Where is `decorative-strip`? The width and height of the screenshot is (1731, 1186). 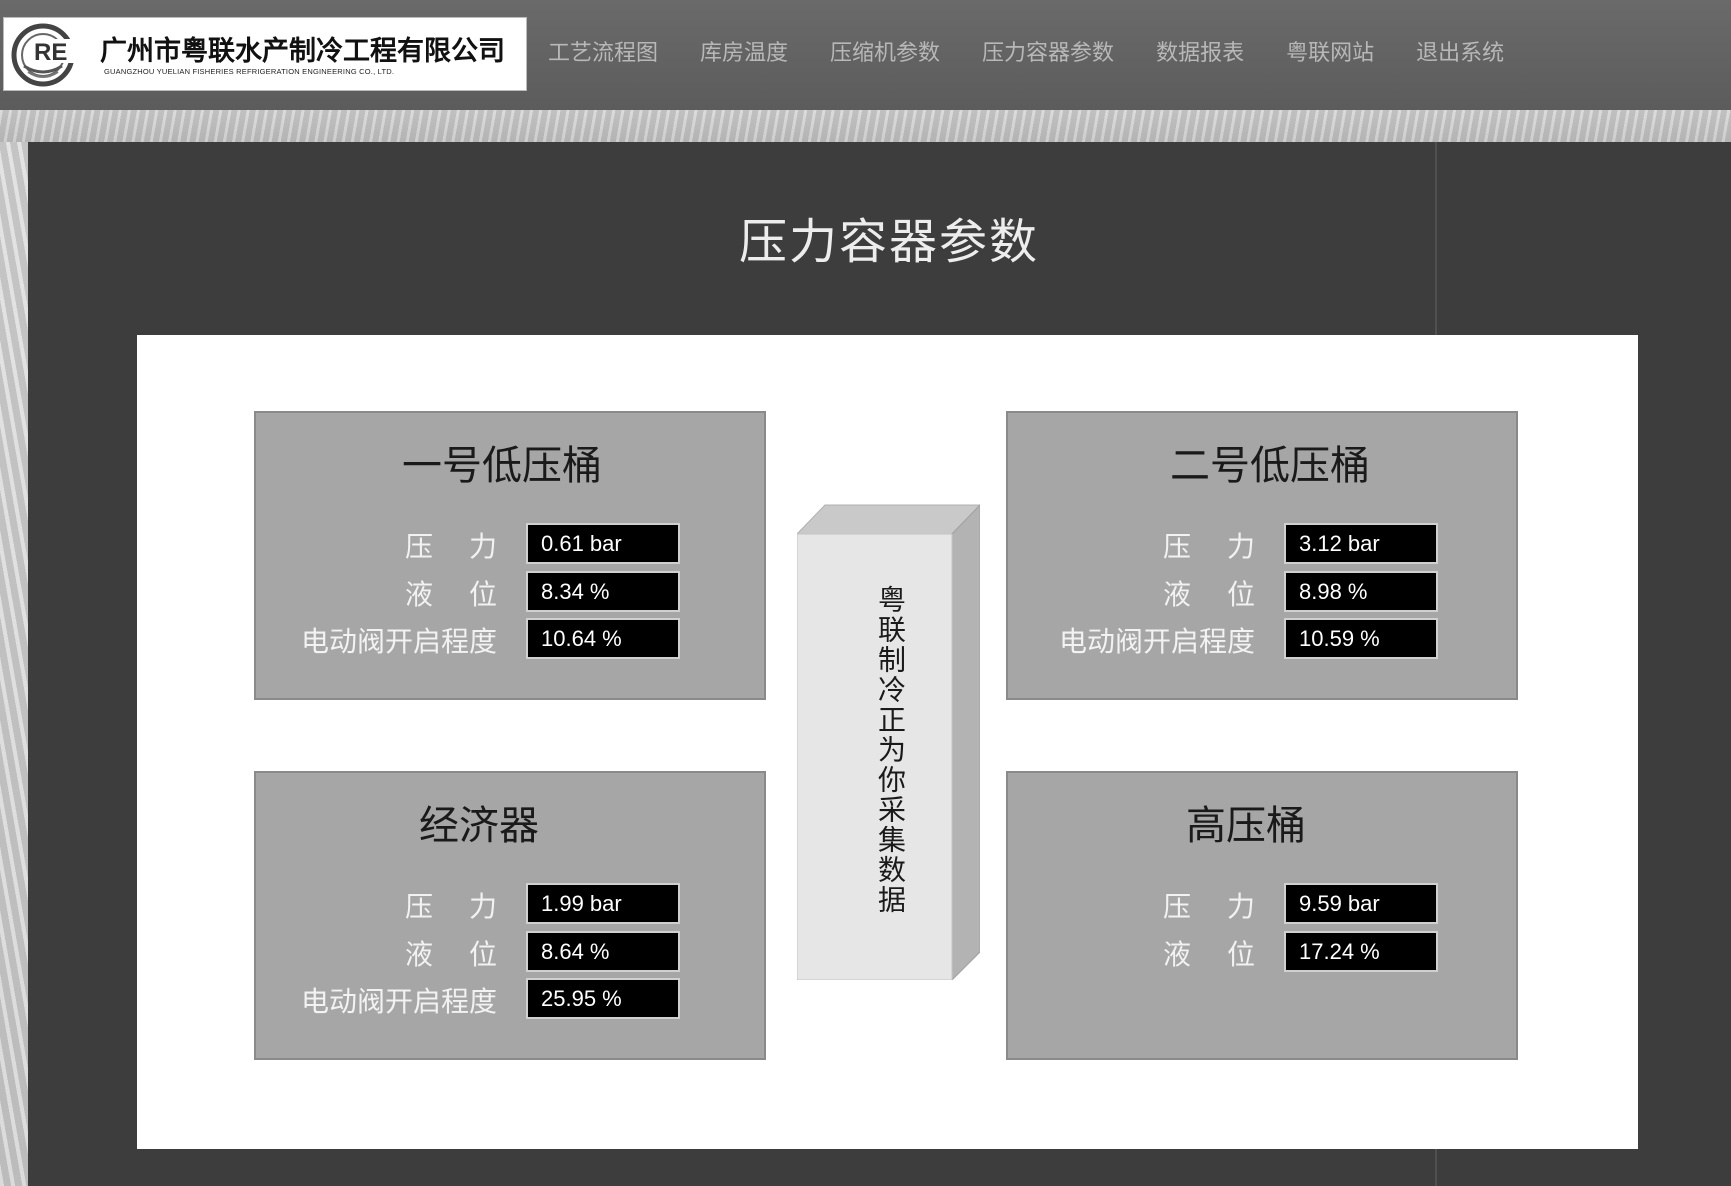
decorative-strip is located at coordinates (865, 126).